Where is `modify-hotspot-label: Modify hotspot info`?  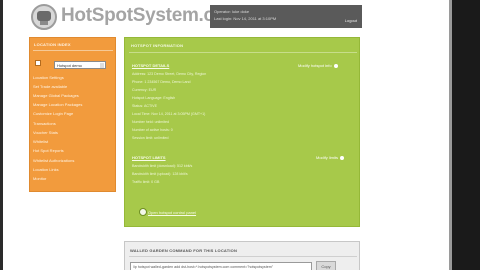
modify-hotspot-label: Modify hotspot info is located at coordinates (315, 65).